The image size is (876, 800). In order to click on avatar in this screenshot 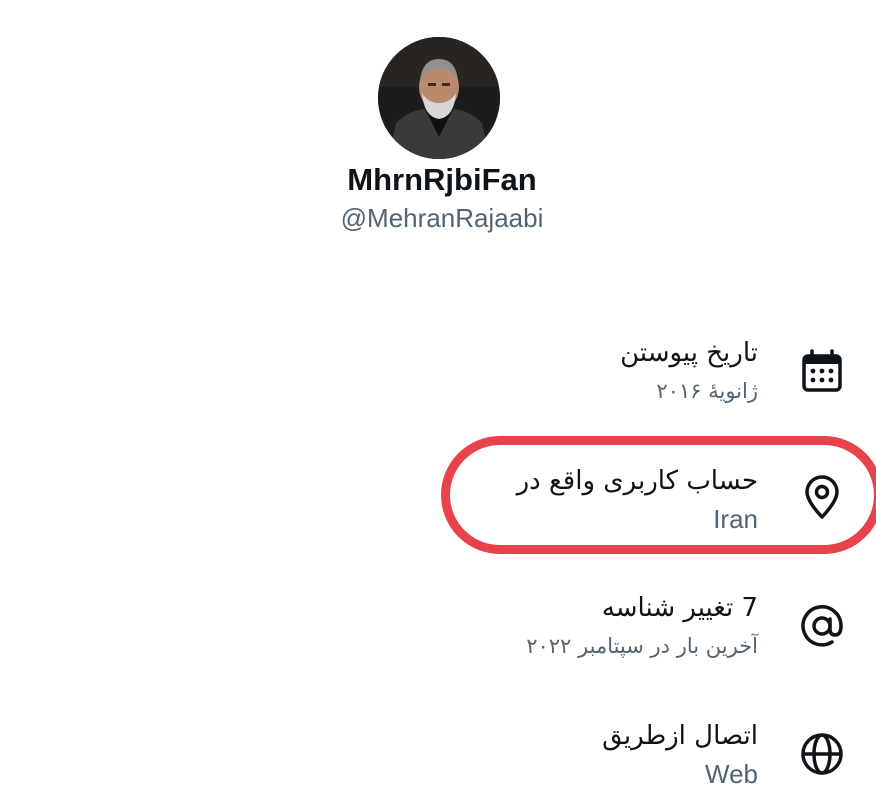, I will do `click(439, 98)`.